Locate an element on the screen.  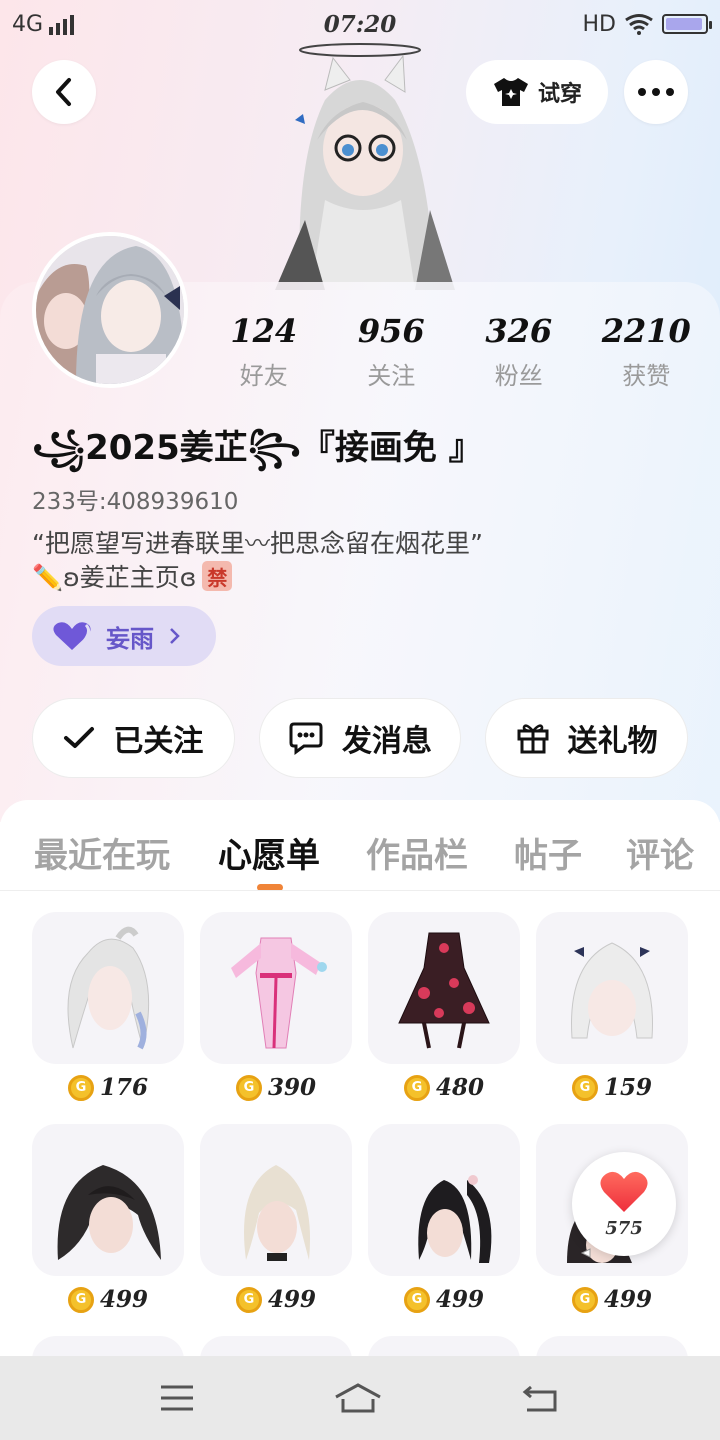
wishlist-item: G 390 is located at coordinates (276, 1006).